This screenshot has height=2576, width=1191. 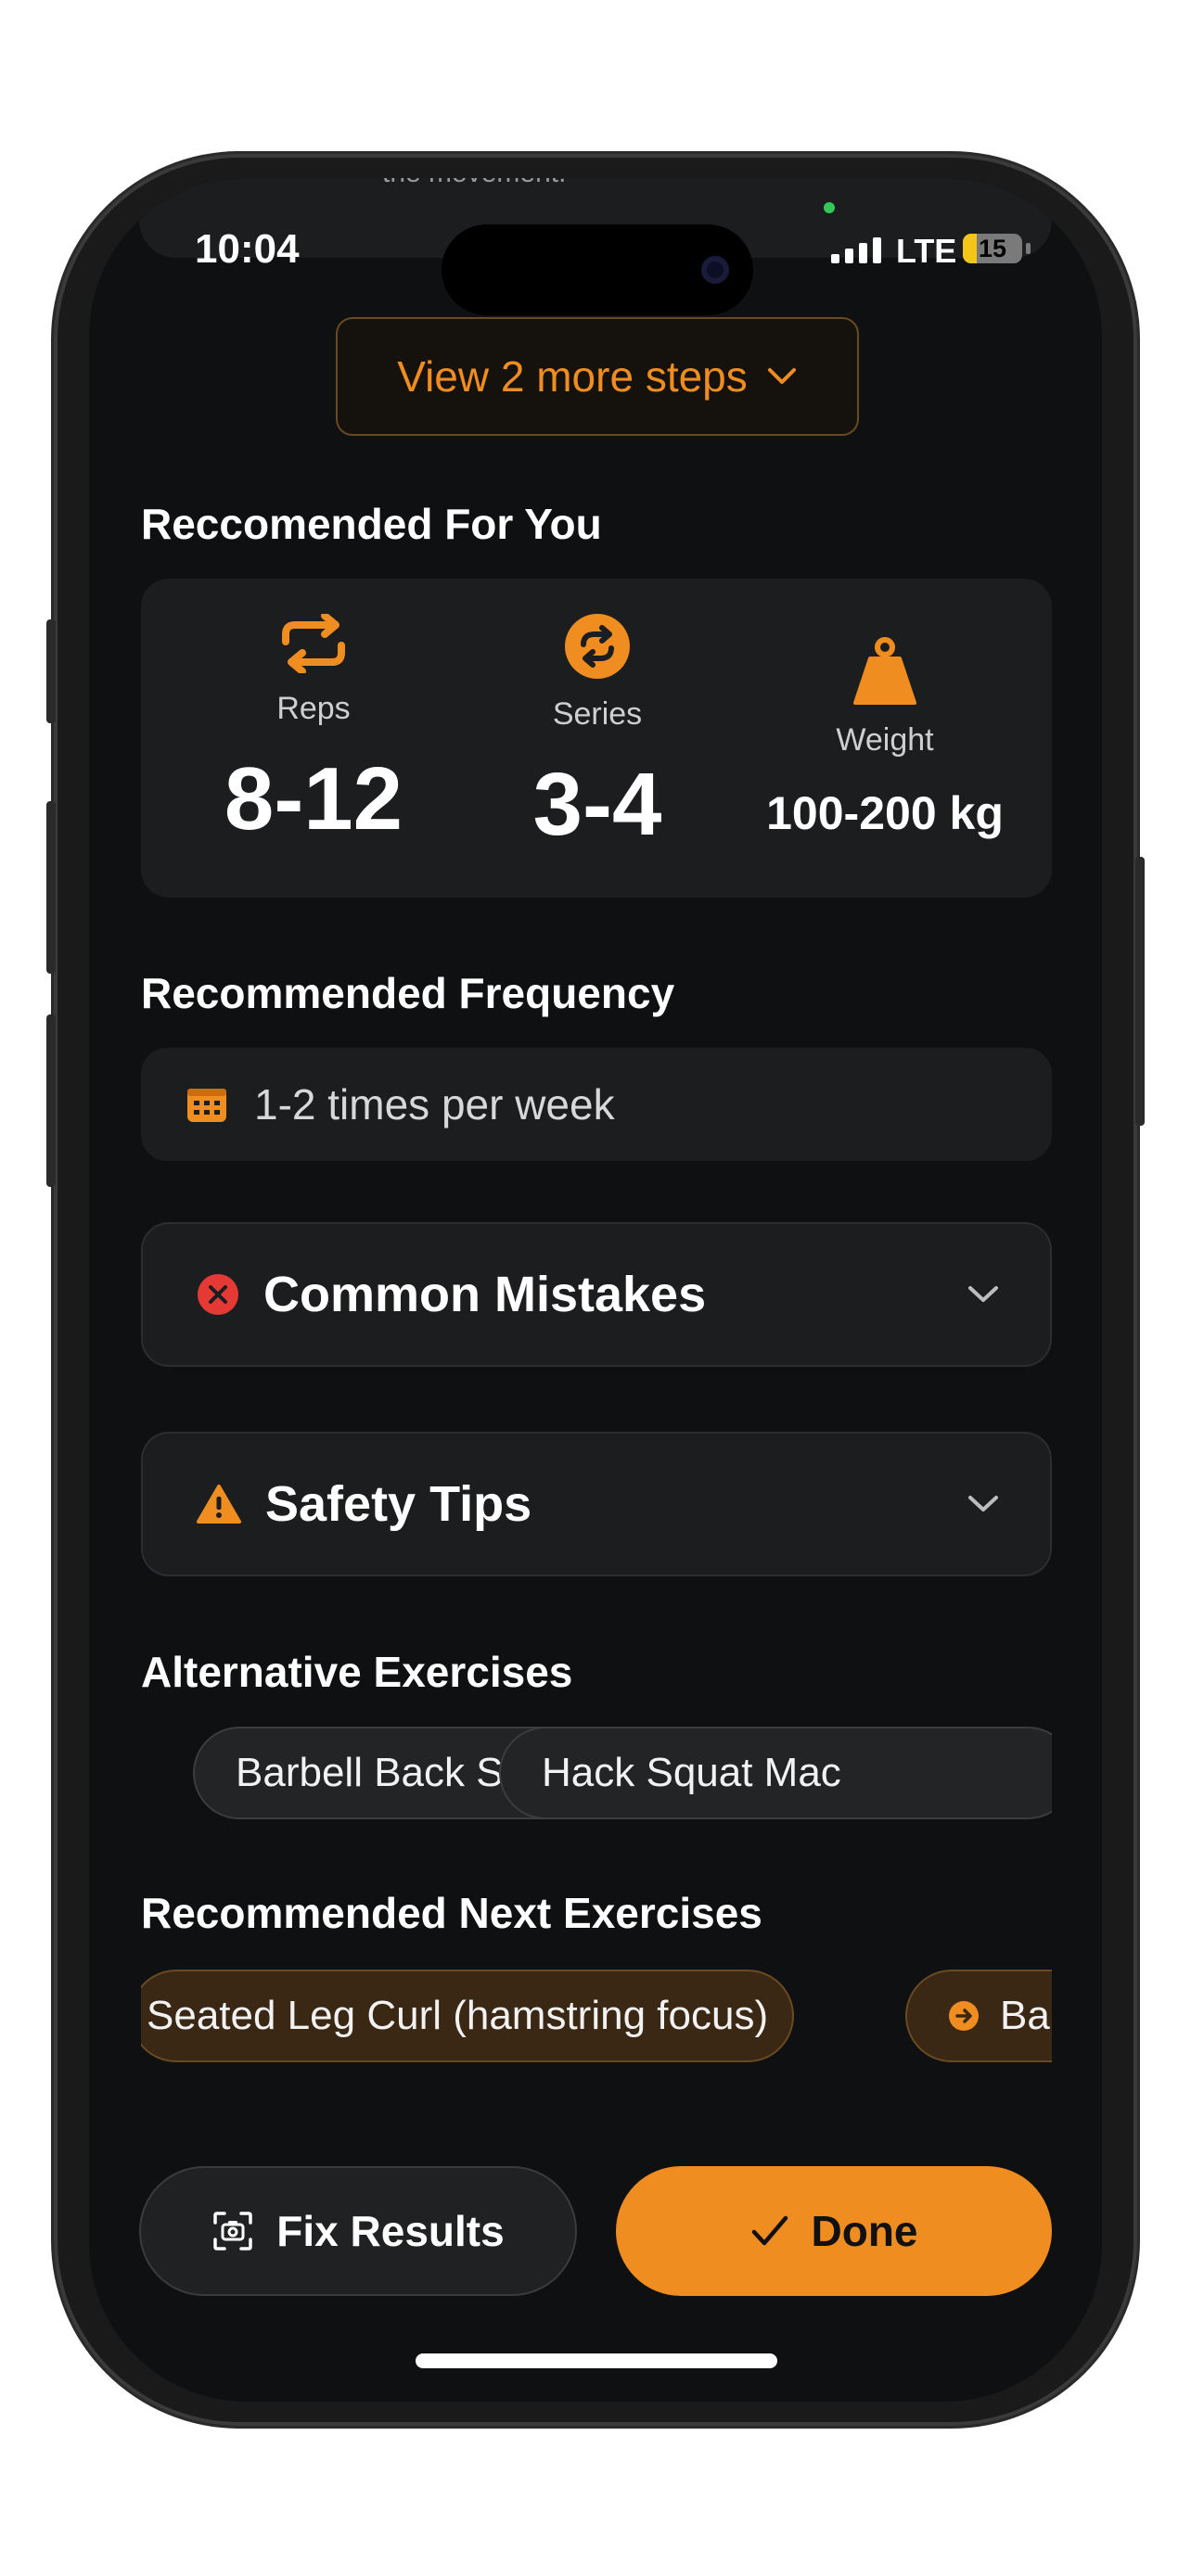 I want to click on common-mistakes-section: Common Mistakes, so click(x=597, y=1294).